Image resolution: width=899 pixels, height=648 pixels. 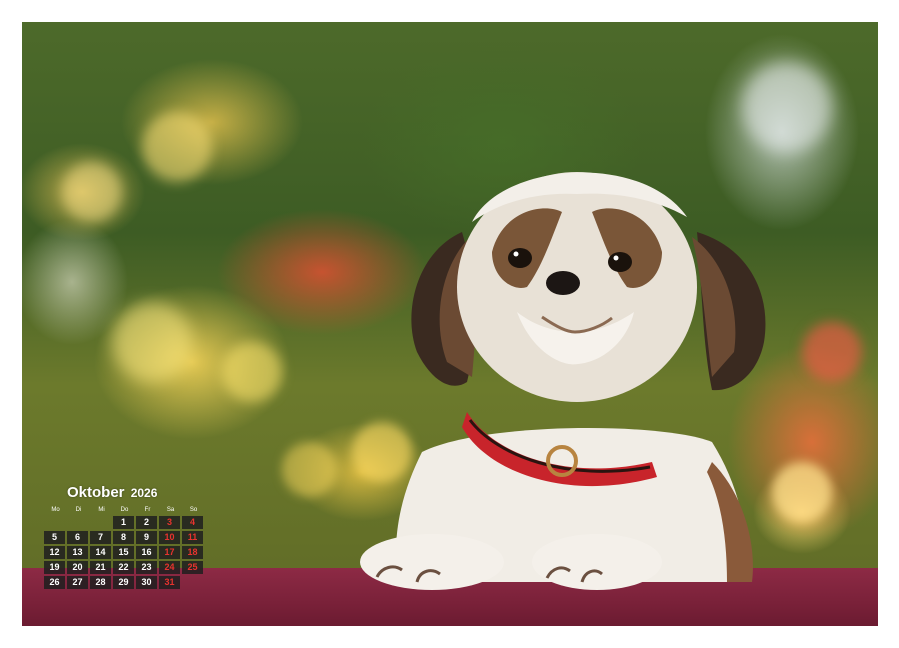 What do you see at coordinates (124, 510) in the screenshot?
I see `weekday-label: Do` at bounding box center [124, 510].